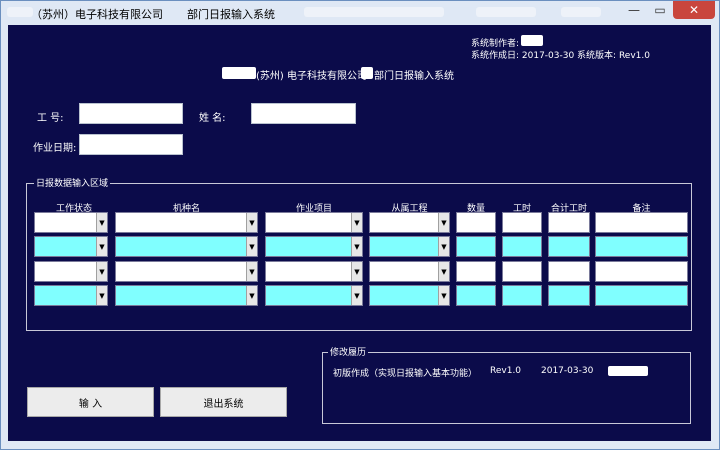 The height and width of the screenshot is (450, 720). Describe the element at coordinates (567, 371) in the screenshot. I see `history-entry-date: 2017-03-30` at that location.